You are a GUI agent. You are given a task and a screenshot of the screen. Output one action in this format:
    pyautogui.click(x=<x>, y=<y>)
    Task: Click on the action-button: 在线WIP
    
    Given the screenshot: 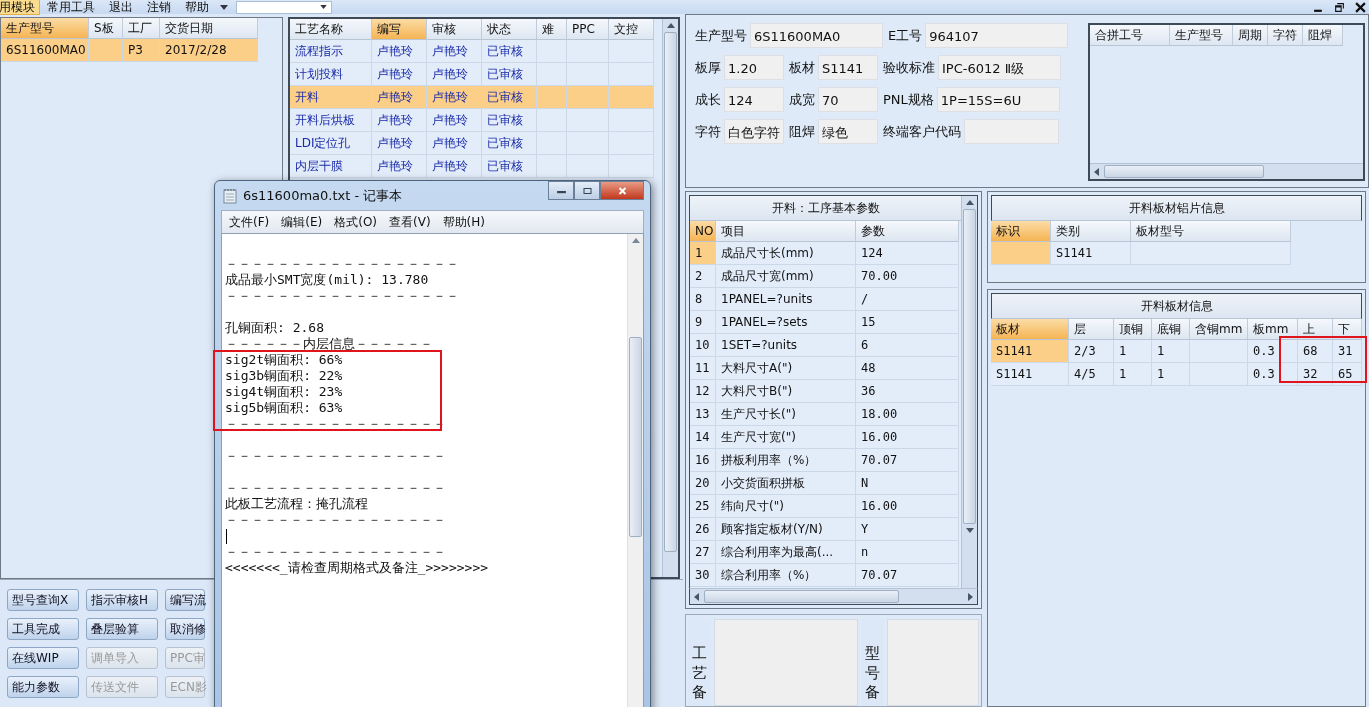 What is the action you would take?
    pyautogui.click(x=43, y=658)
    